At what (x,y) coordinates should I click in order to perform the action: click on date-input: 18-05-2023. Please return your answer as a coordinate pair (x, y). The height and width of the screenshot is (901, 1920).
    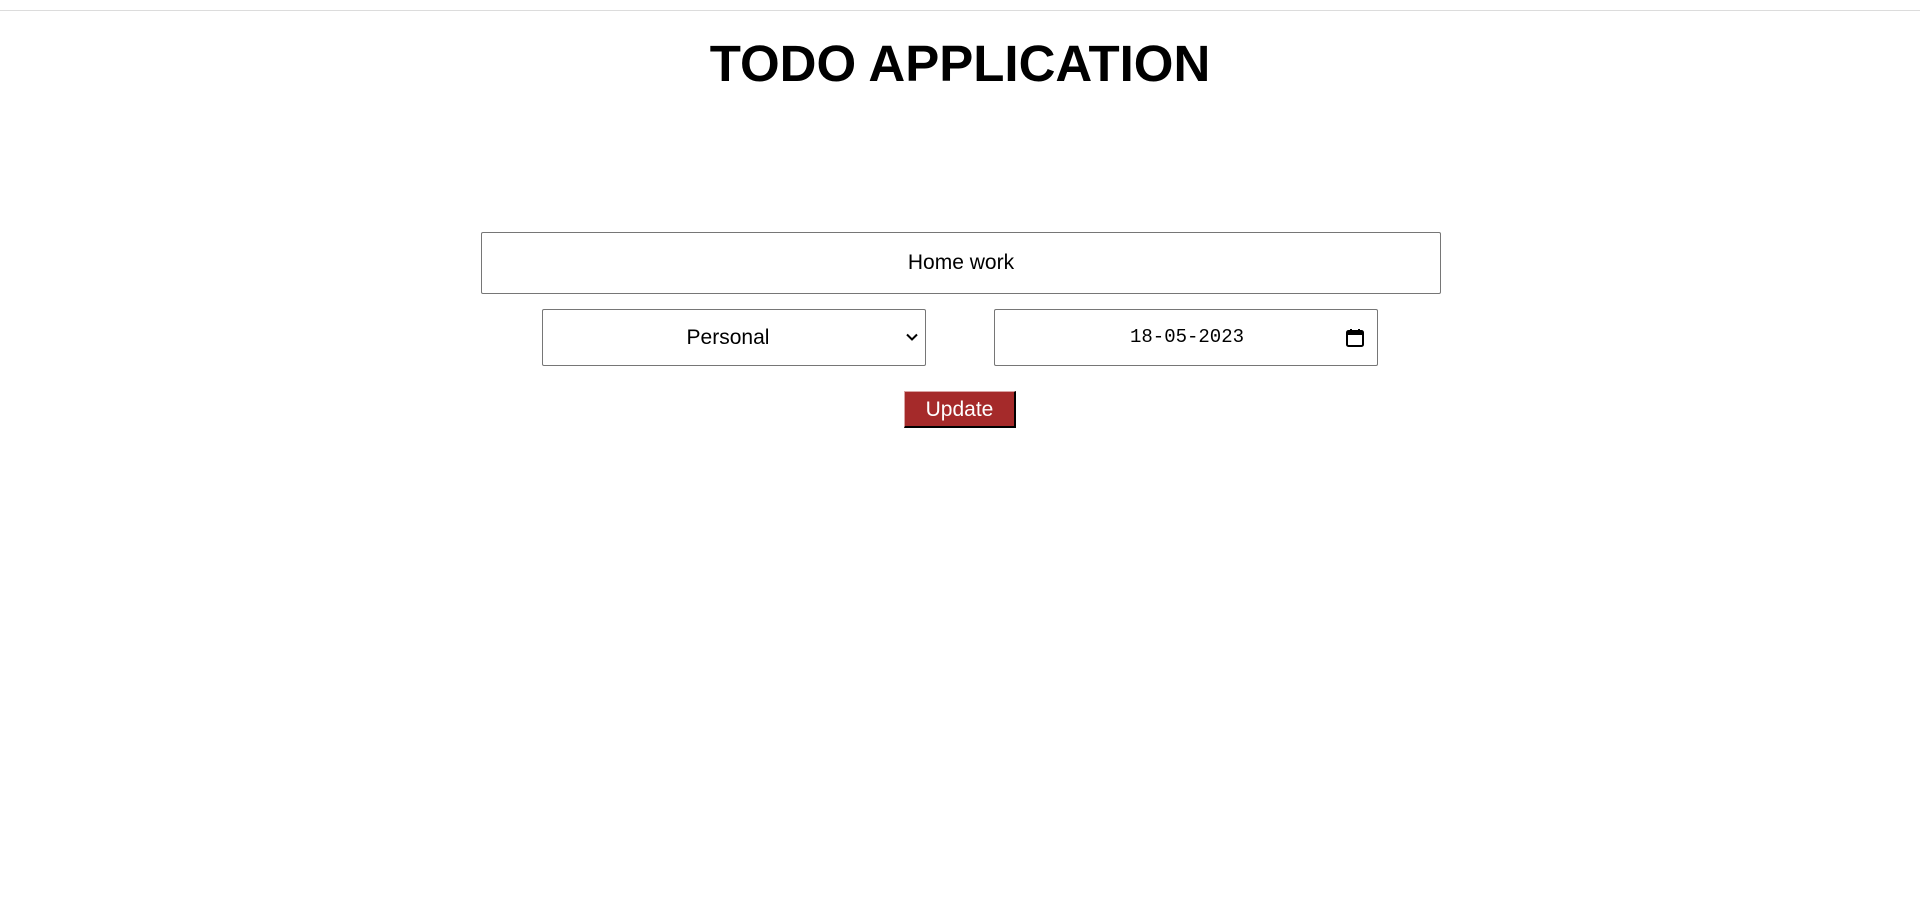
    Looking at the image, I should click on (1186, 337).